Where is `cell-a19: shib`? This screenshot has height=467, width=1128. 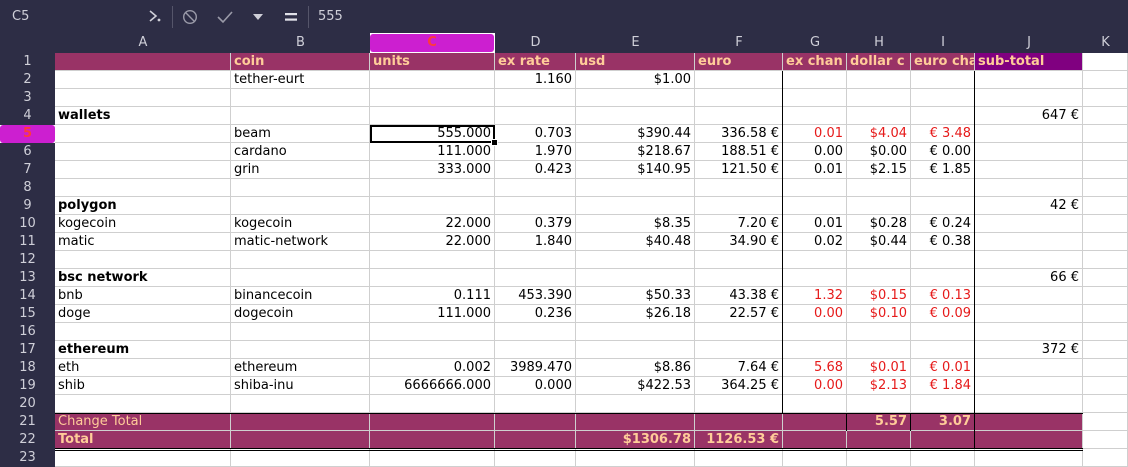 cell-a19: shib is located at coordinates (143, 386).